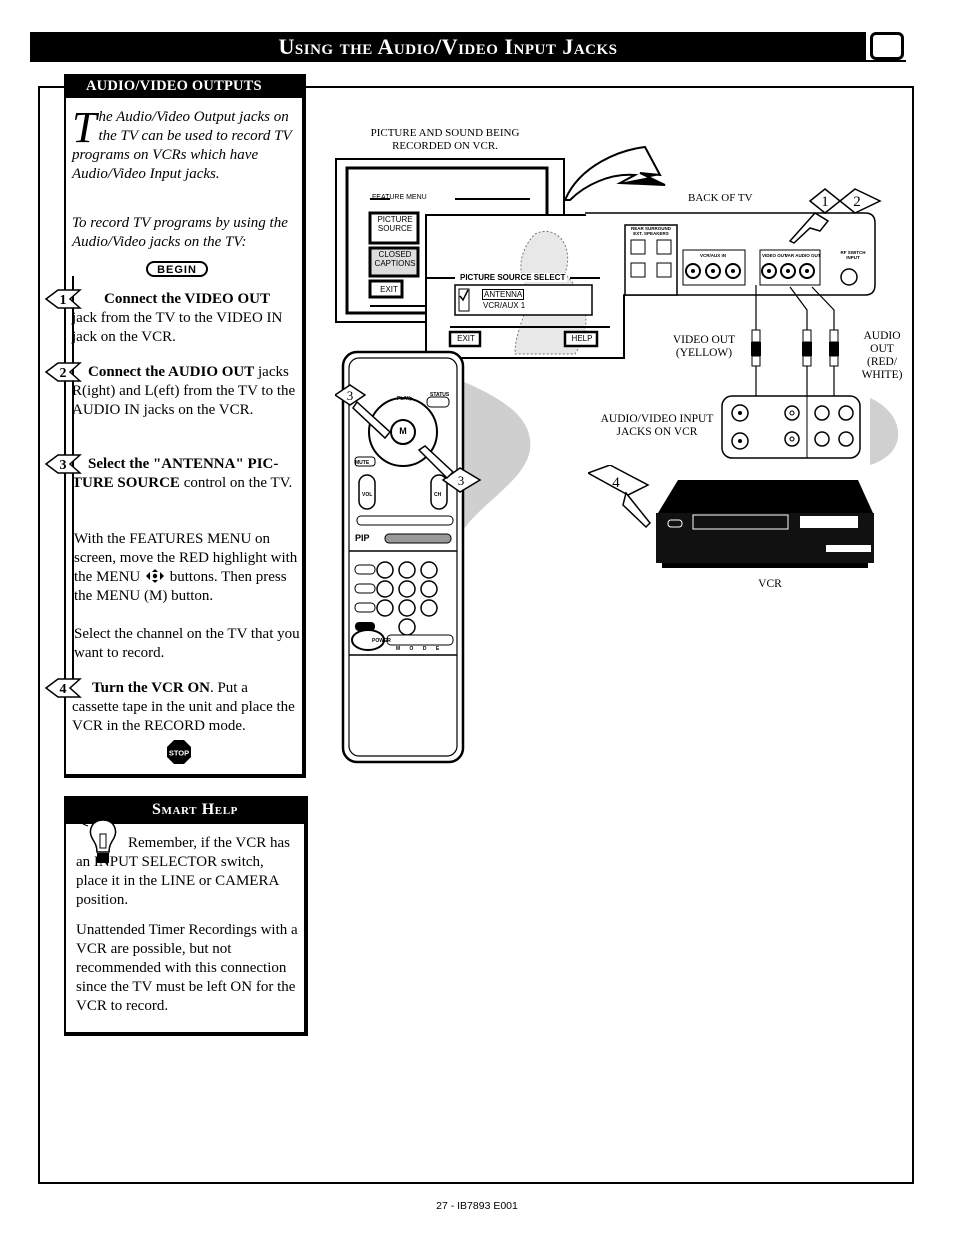 This screenshot has height=1235, width=954. I want to click on drop-cap: T, so click(84, 127).